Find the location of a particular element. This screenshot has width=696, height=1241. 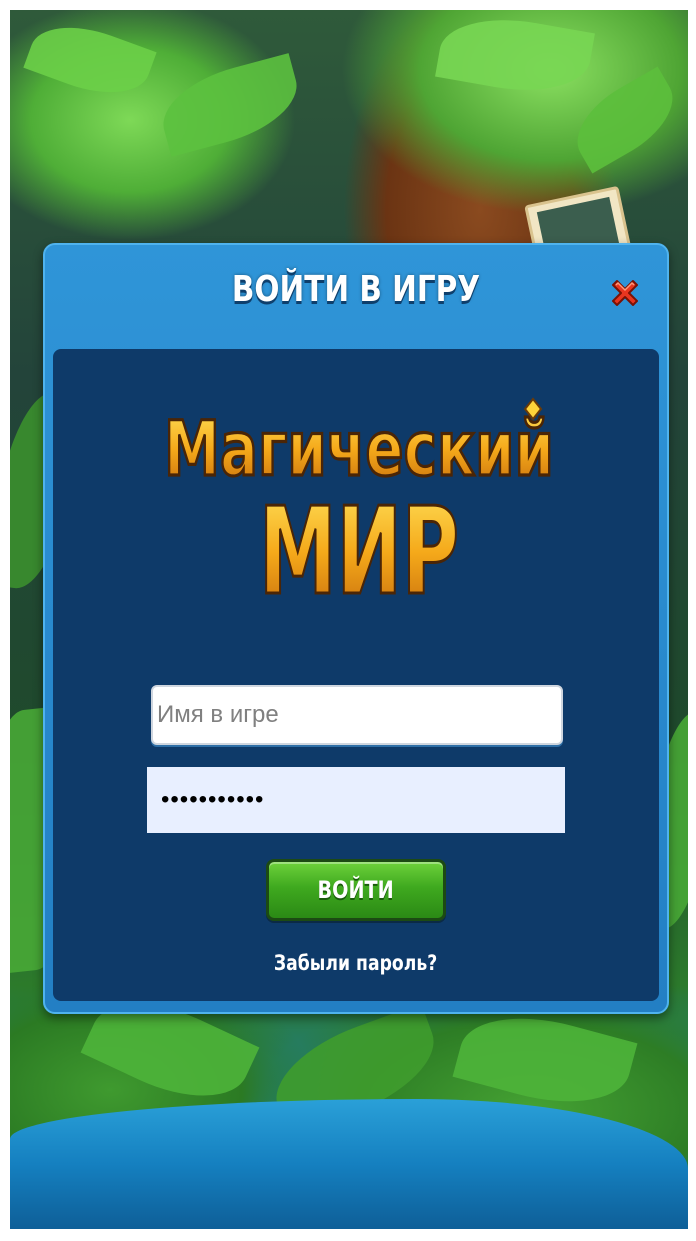

game-logo: Магический МИР is located at coordinates (359, 510).